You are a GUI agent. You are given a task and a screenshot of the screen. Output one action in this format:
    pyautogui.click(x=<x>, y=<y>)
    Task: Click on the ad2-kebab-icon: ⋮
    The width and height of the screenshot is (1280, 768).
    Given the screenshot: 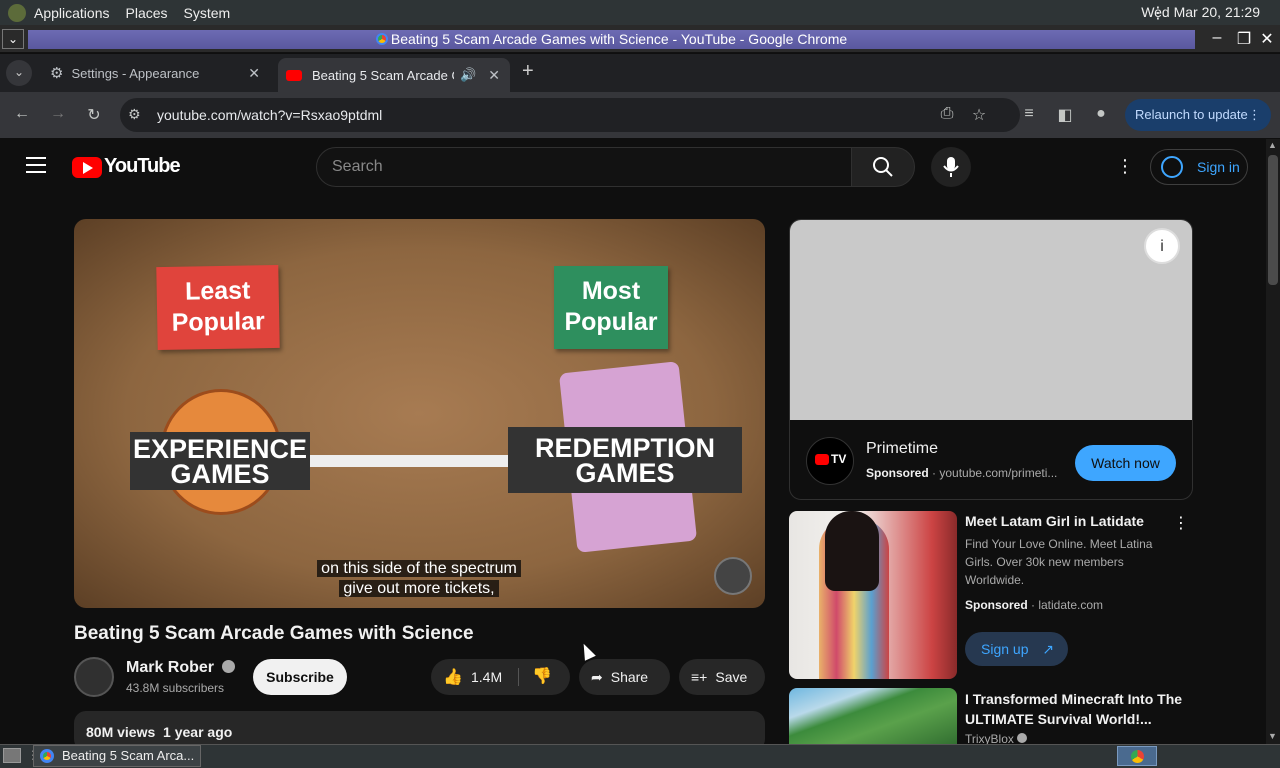 What is the action you would take?
    pyautogui.click(x=1181, y=523)
    